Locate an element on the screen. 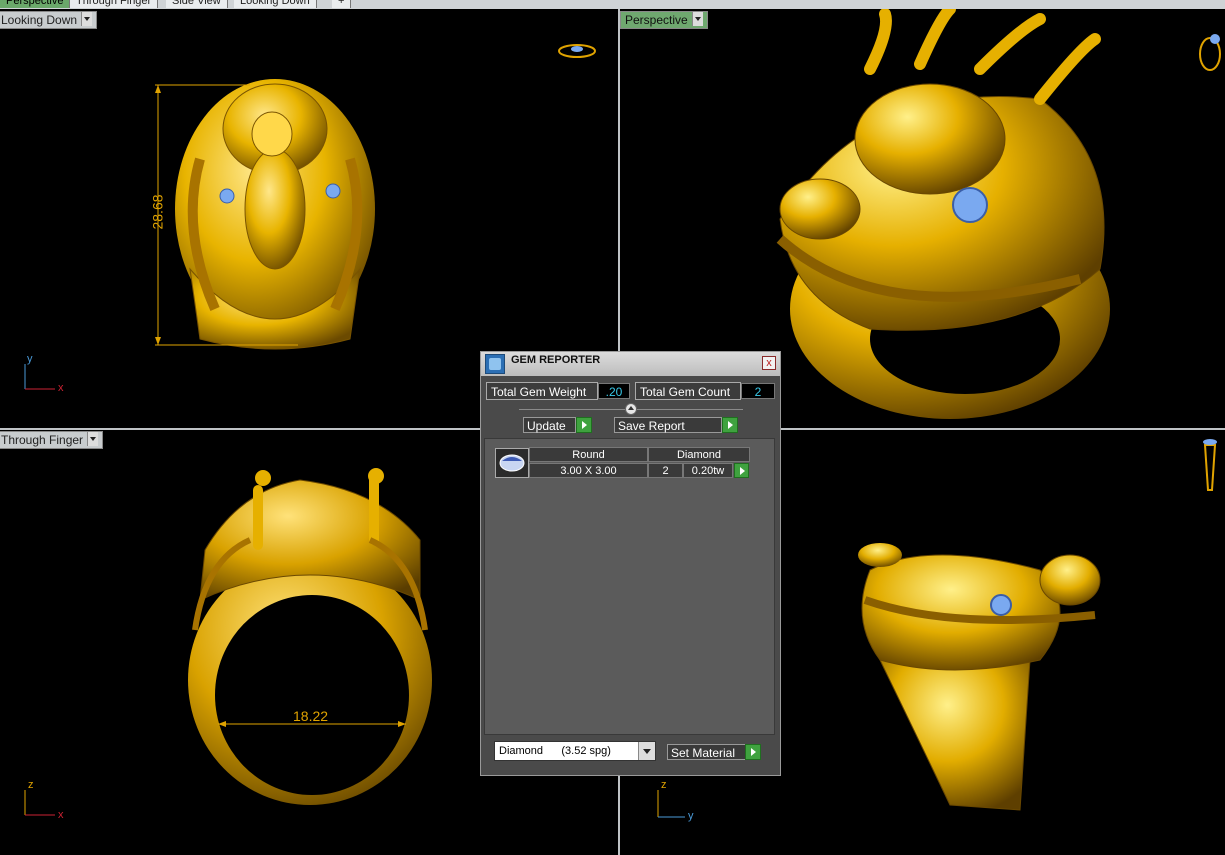 This screenshot has height=855, width=1225. dimension-height: 28.68 is located at coordinates (157, 212).